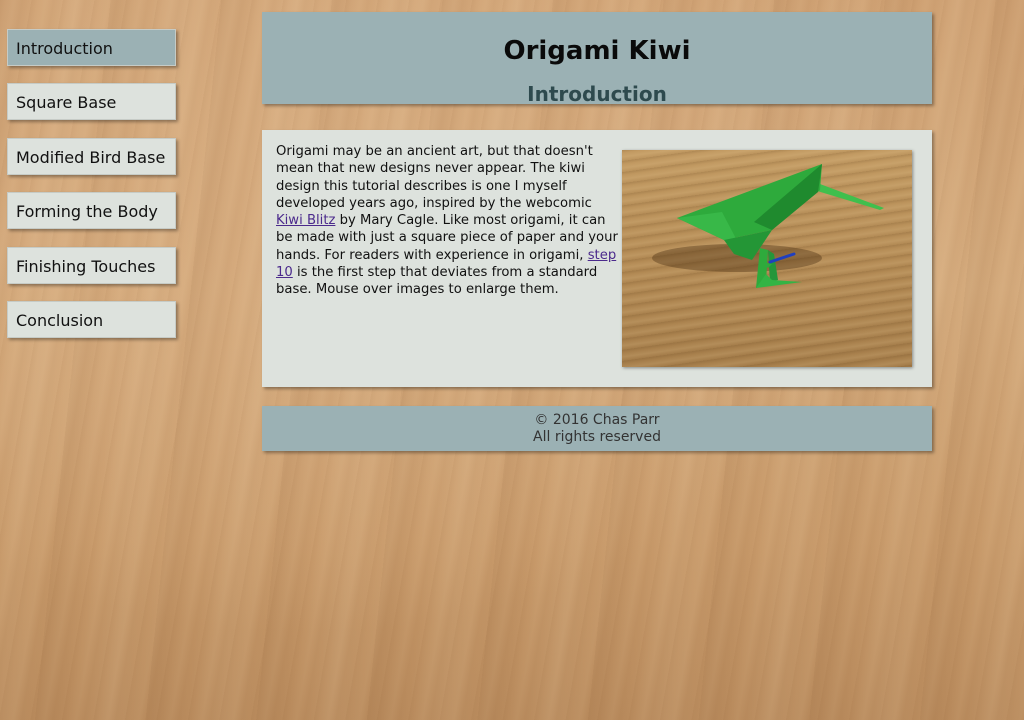  I want to click on page-title: Origami Kiwi, so click(597, 51).